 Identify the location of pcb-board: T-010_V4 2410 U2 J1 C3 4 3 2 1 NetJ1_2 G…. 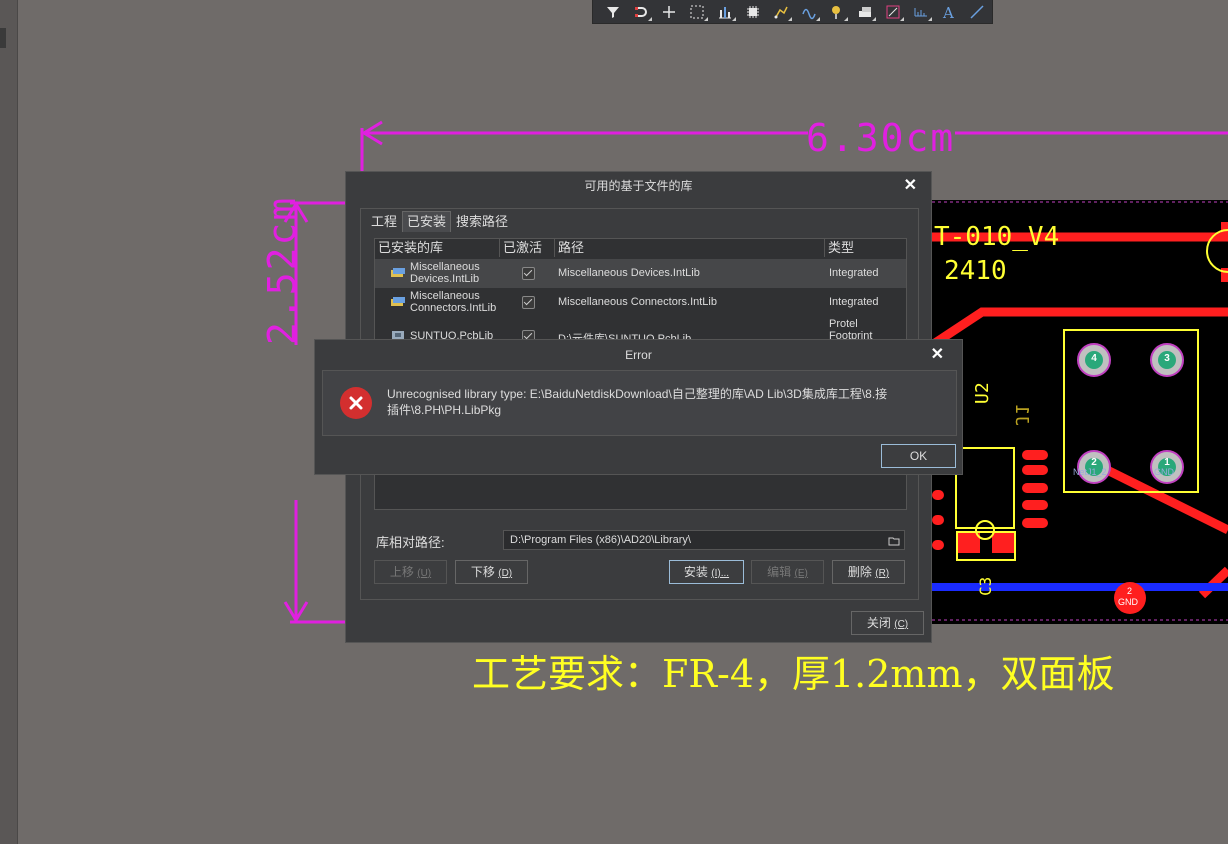
(1080, 412).